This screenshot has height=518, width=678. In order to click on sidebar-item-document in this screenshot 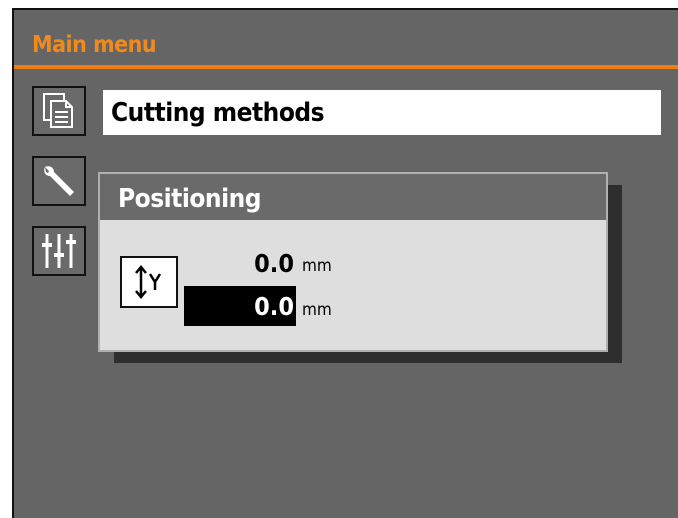, I will do `click(59, 111)`.